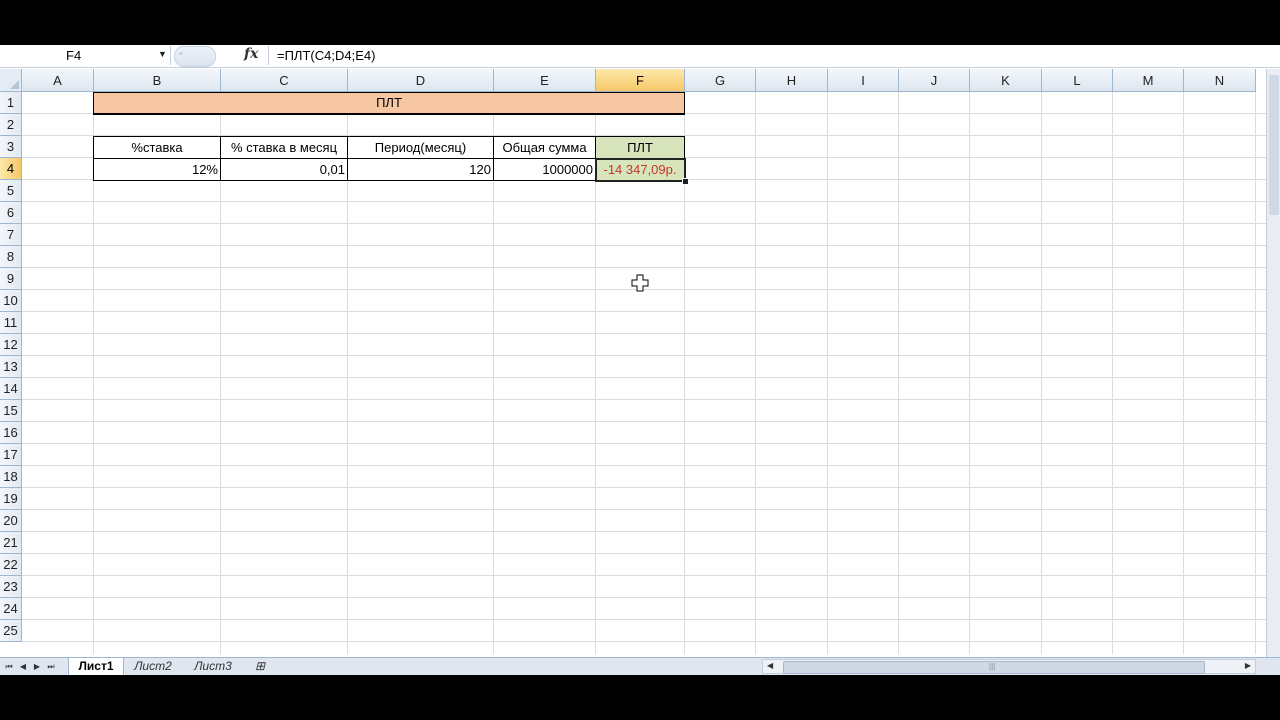  What do you see at coordinates (11, 147) in the screenshot?
I see `row-header: 3` at bounding box center [11, 147].